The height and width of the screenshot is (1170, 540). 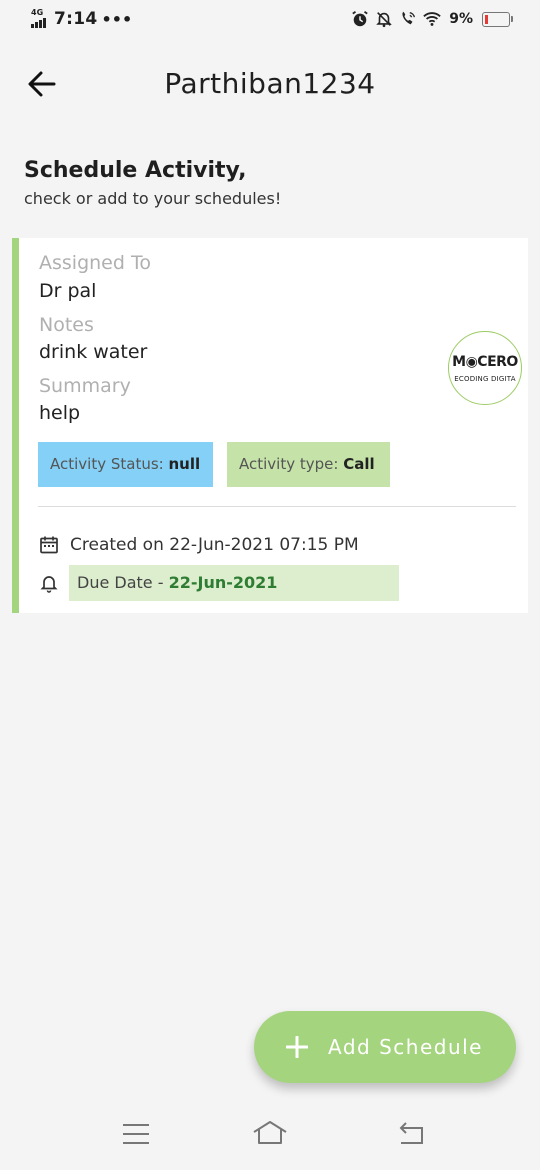 I want to click on notes-value: drink water, so click(x=93, y=352).